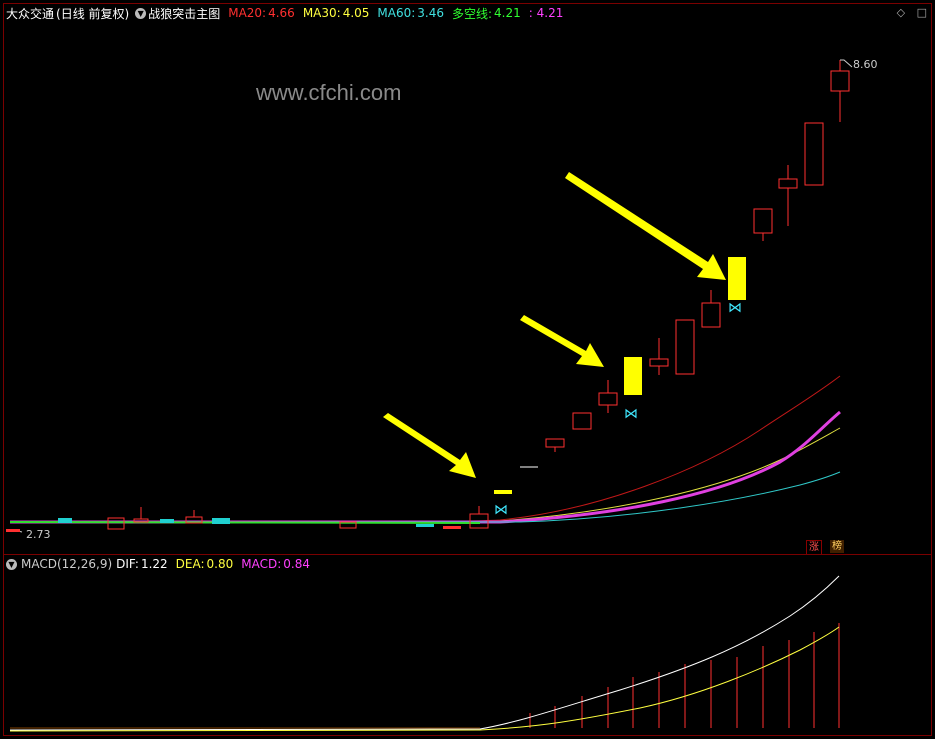 Image resolution: width=935 pixels, height=739 pixels. Describe the element at coordinates (298, 498) in the screenshot. I see `early-candles` at that location.